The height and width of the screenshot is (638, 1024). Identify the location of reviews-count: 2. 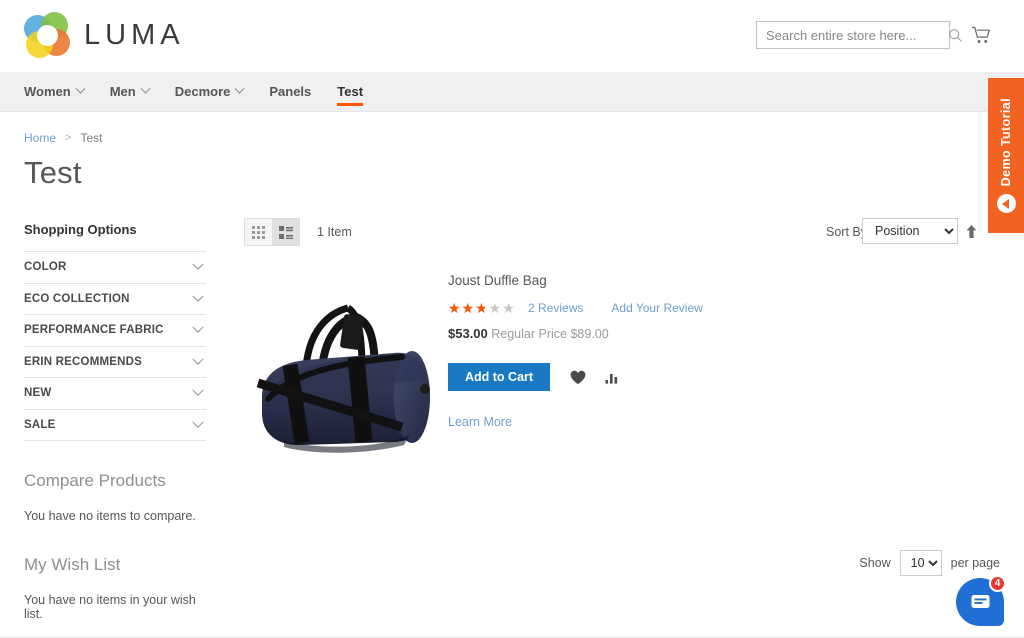
(531, 308).